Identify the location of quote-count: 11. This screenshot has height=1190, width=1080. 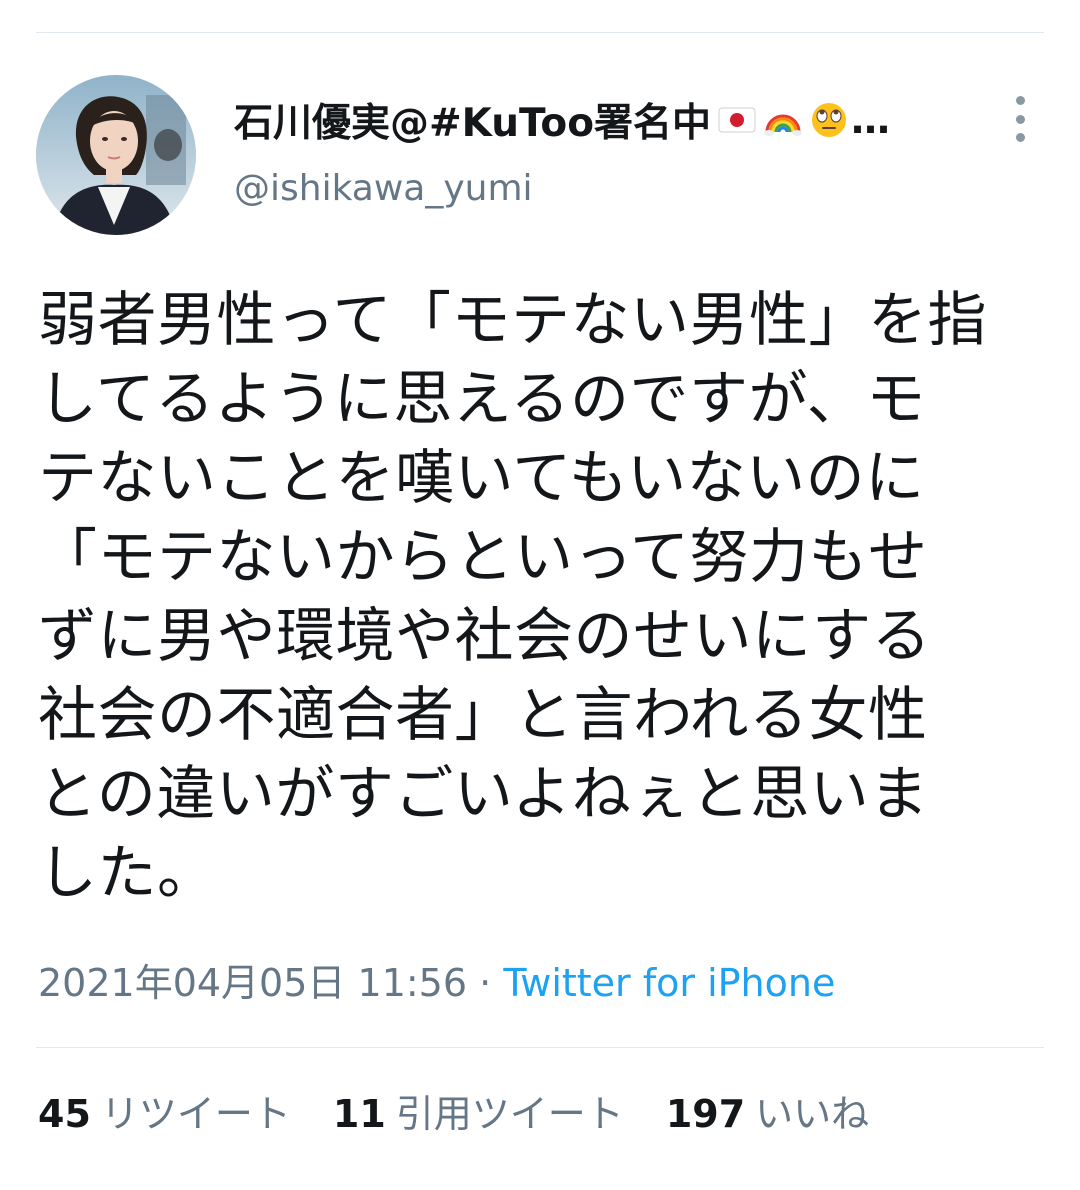
(359, 1114).